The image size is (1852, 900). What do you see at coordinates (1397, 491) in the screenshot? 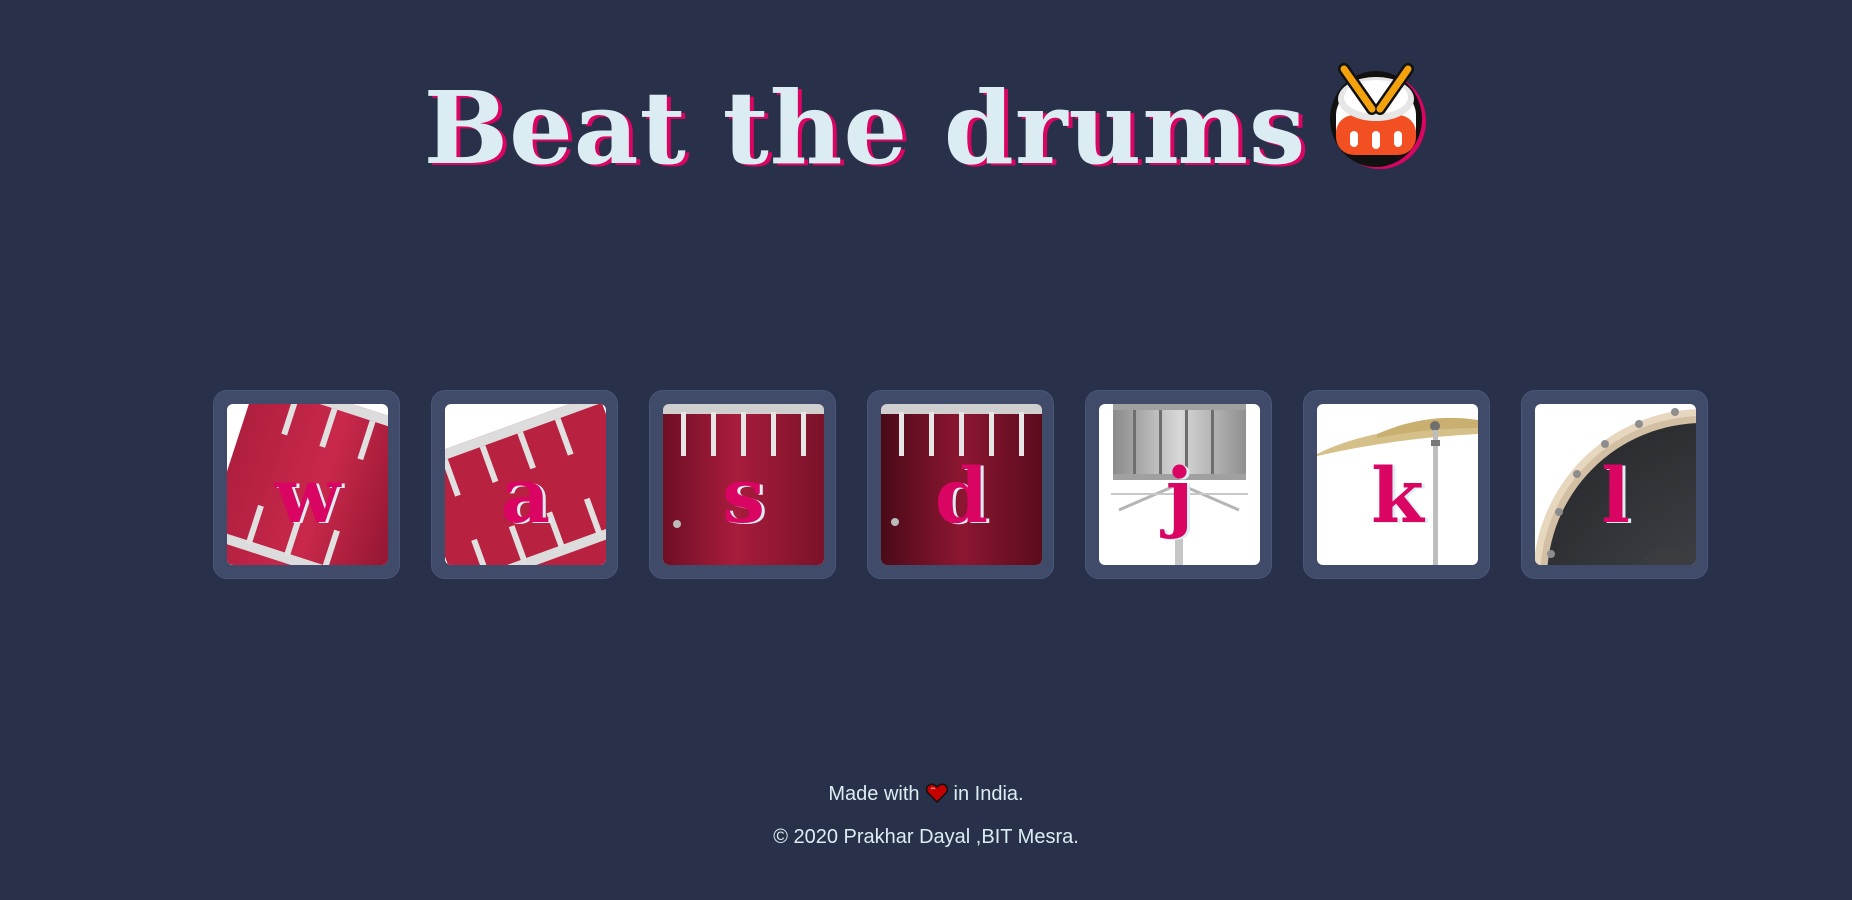
I see `crash-cymbal-image` at bounding box center [1397, 491].